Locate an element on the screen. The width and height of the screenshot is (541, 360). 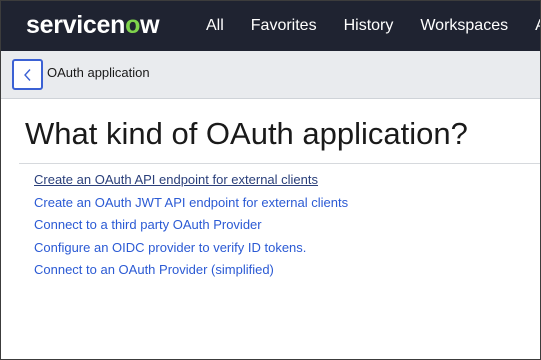
nav-menu: All Favorites History Workspaces A is located at coordinates (373, 26).